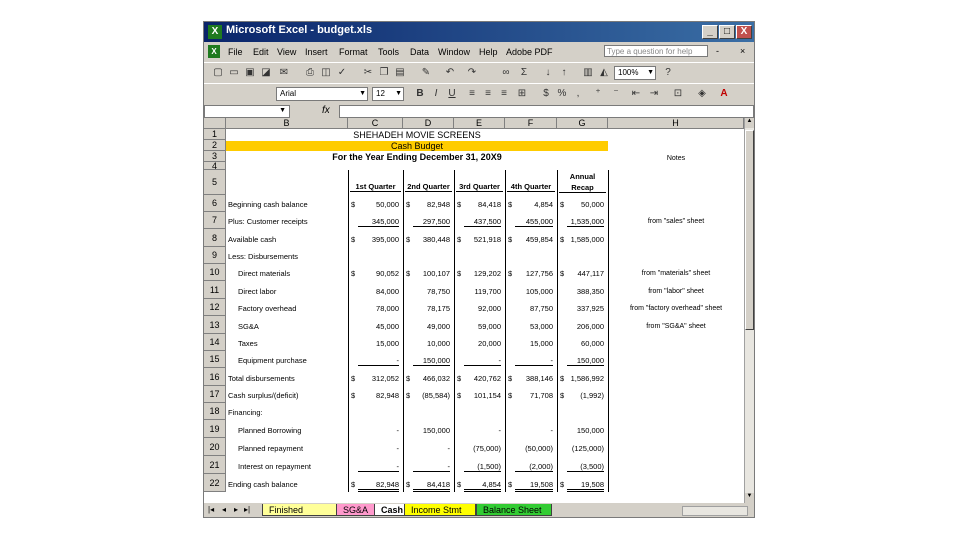 The width and height of the screenshot is (960, 540). What do you see at coordinates (482, 292) in the screenshot?
I see `amount-cell: 119,700` at bounding box center [482, 292].